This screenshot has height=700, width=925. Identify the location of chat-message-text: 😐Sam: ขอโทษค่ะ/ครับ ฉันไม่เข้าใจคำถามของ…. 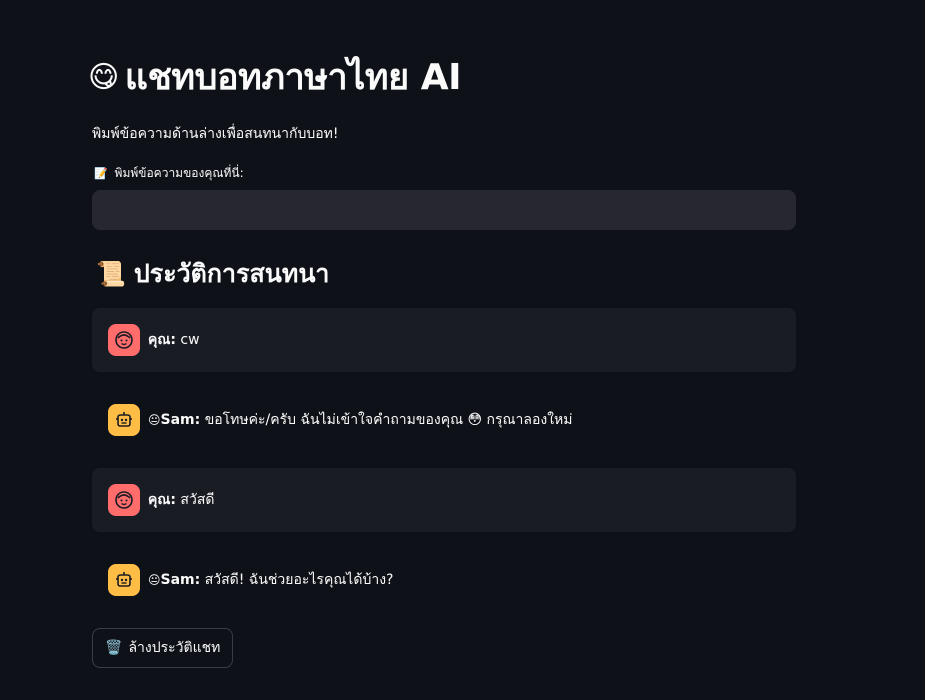
(360, 420).